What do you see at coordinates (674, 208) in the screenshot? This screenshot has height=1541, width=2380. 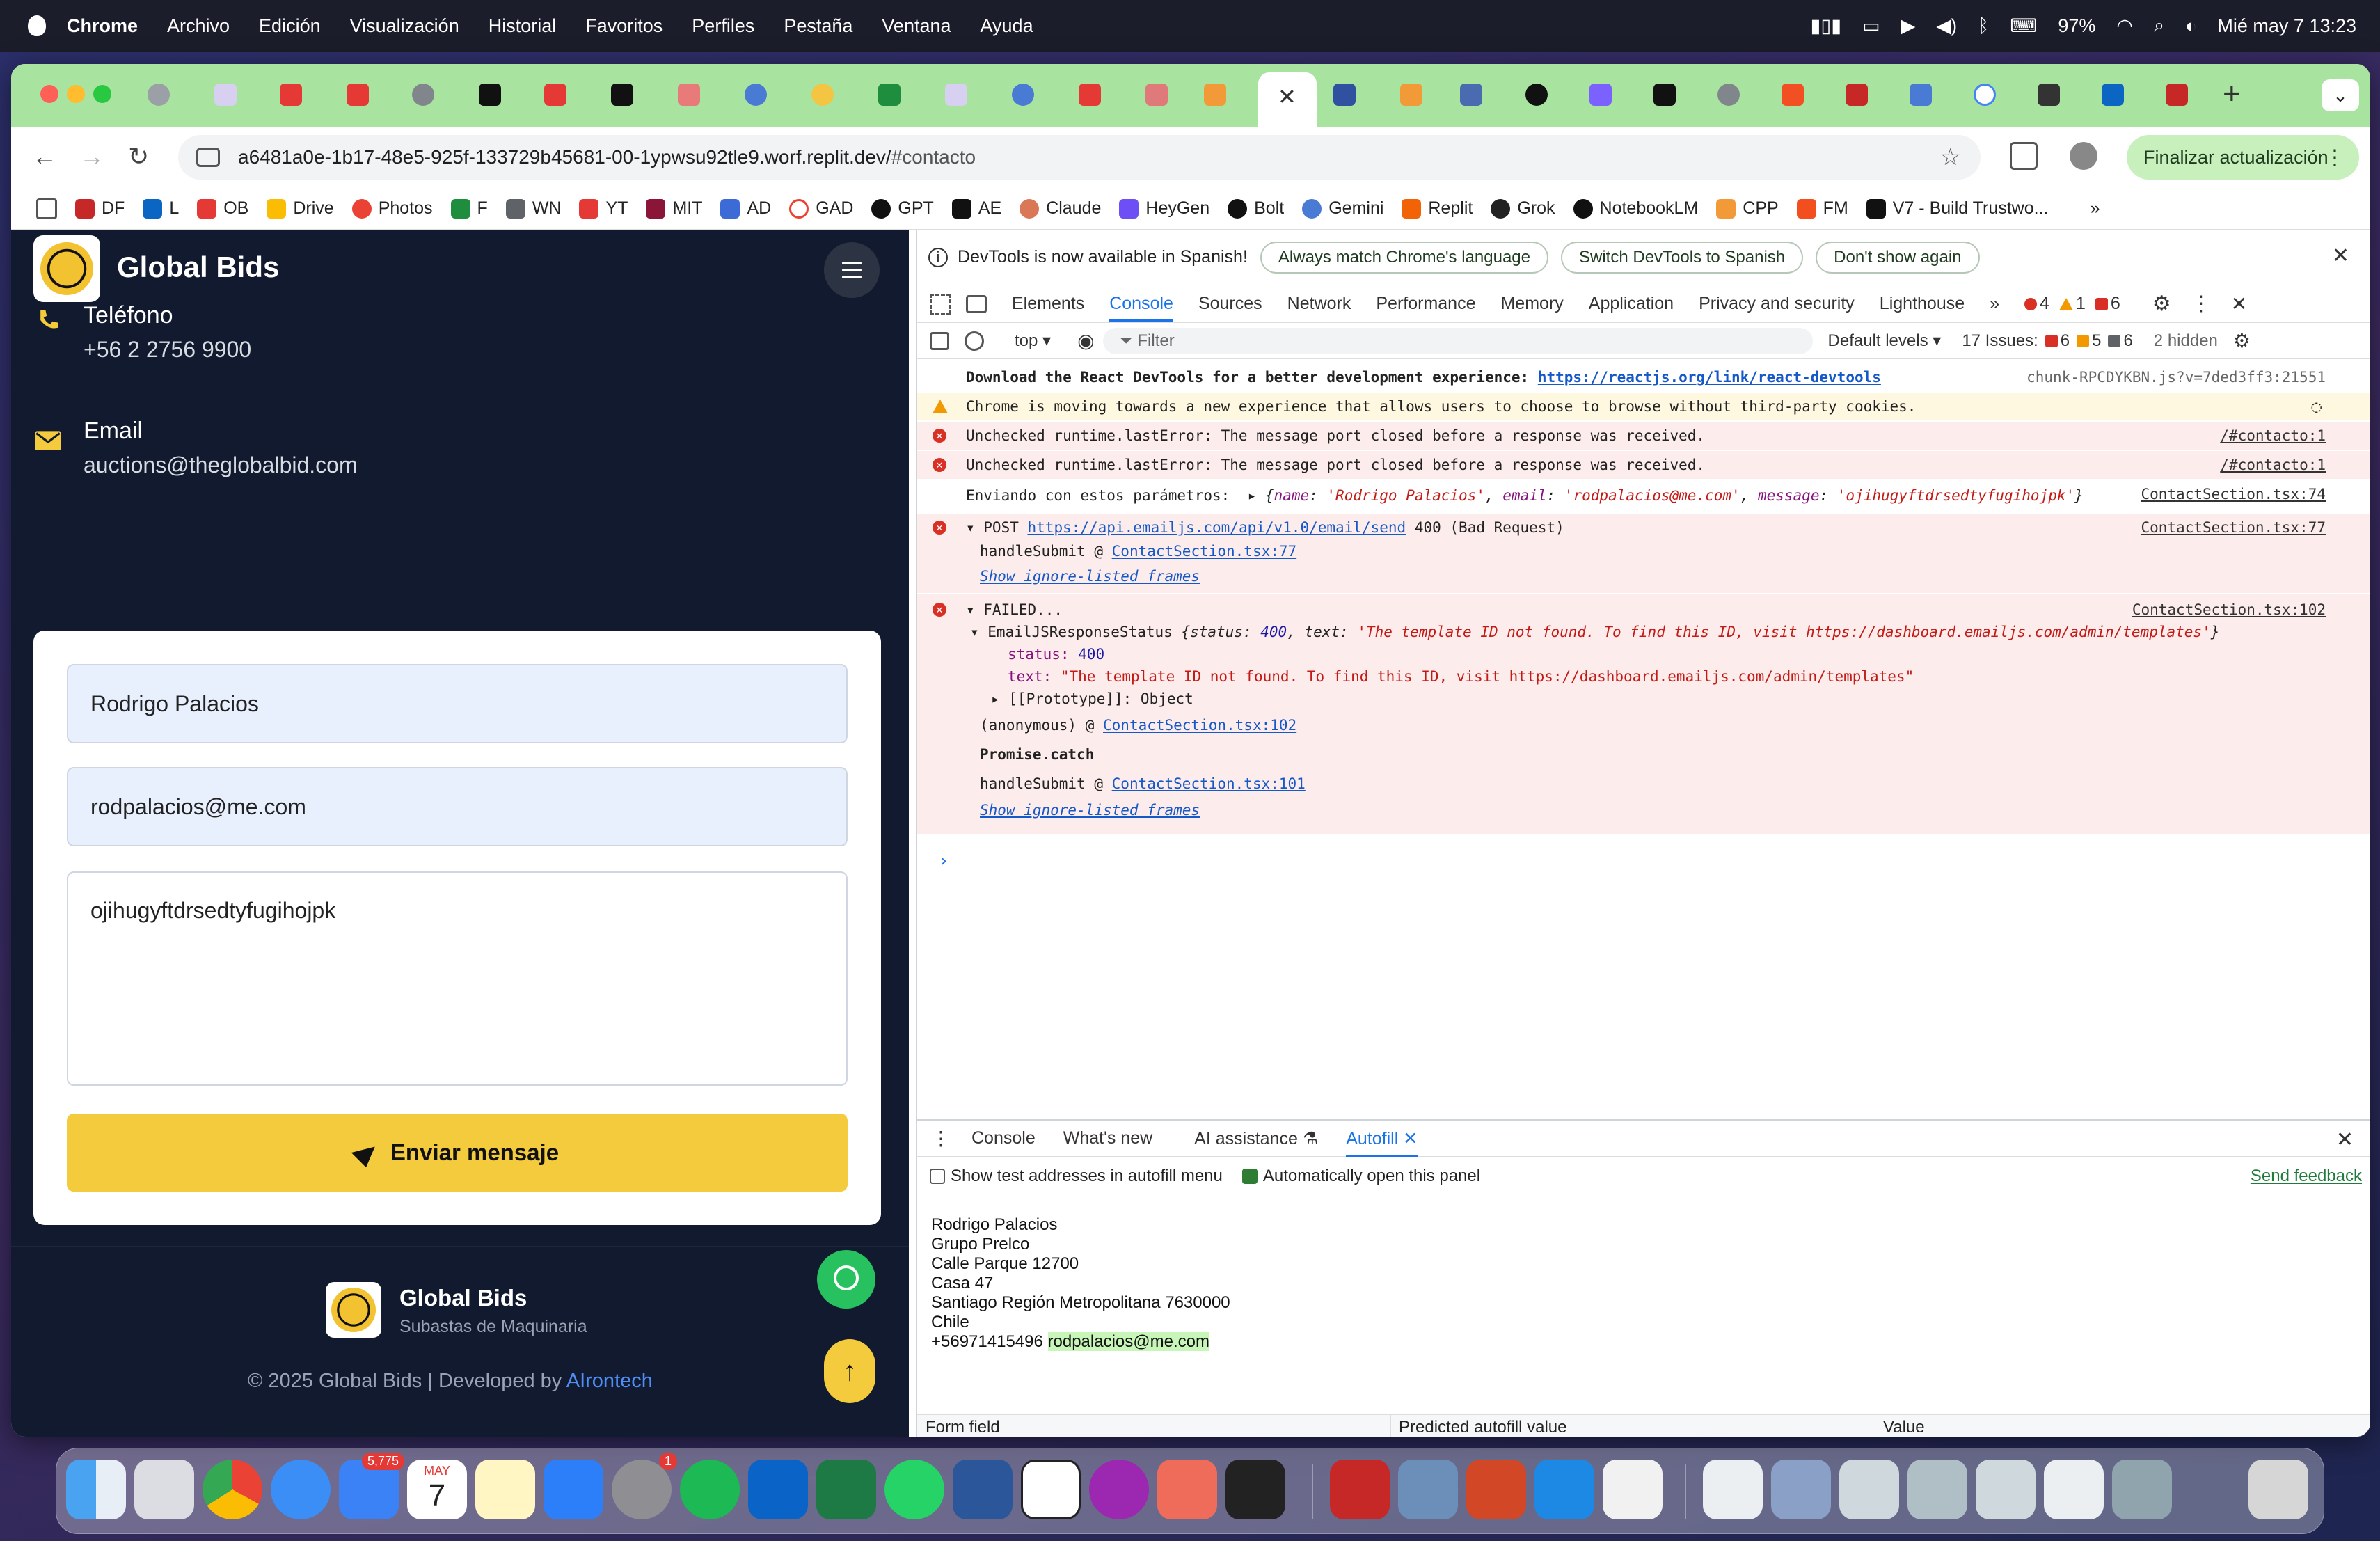 I see `bookmark-mit: MIT` at bounding box center [674, 208].